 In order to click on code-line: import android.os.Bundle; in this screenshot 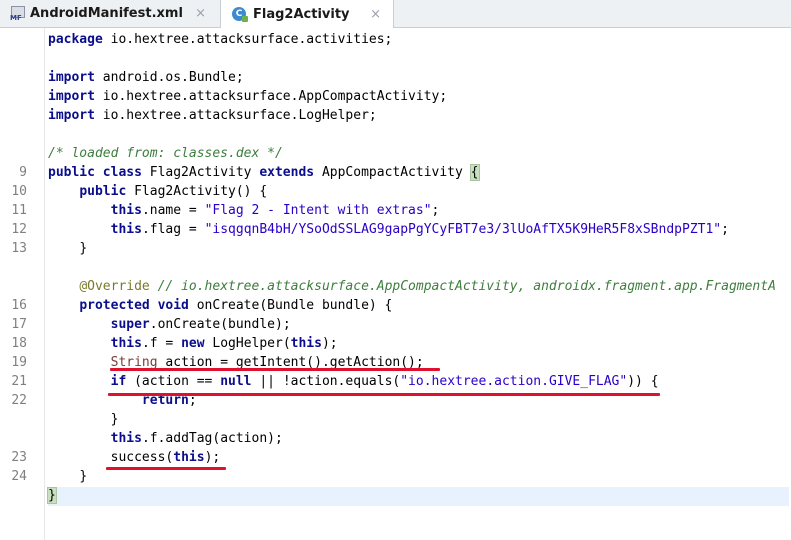, I will do `click(146, 77)`.